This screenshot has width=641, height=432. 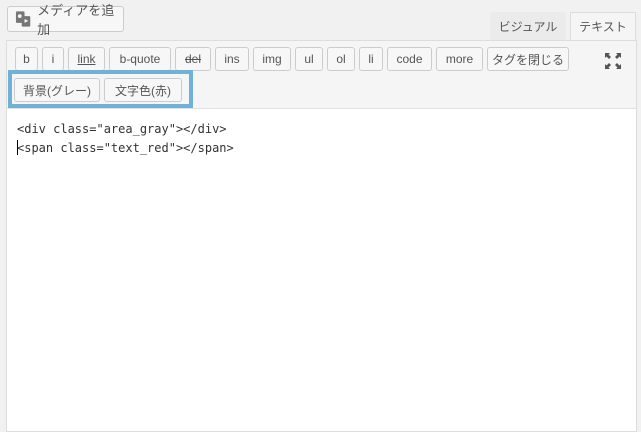 I want to click on tab-visual: ビジュアル, so click(x=528, y=26).